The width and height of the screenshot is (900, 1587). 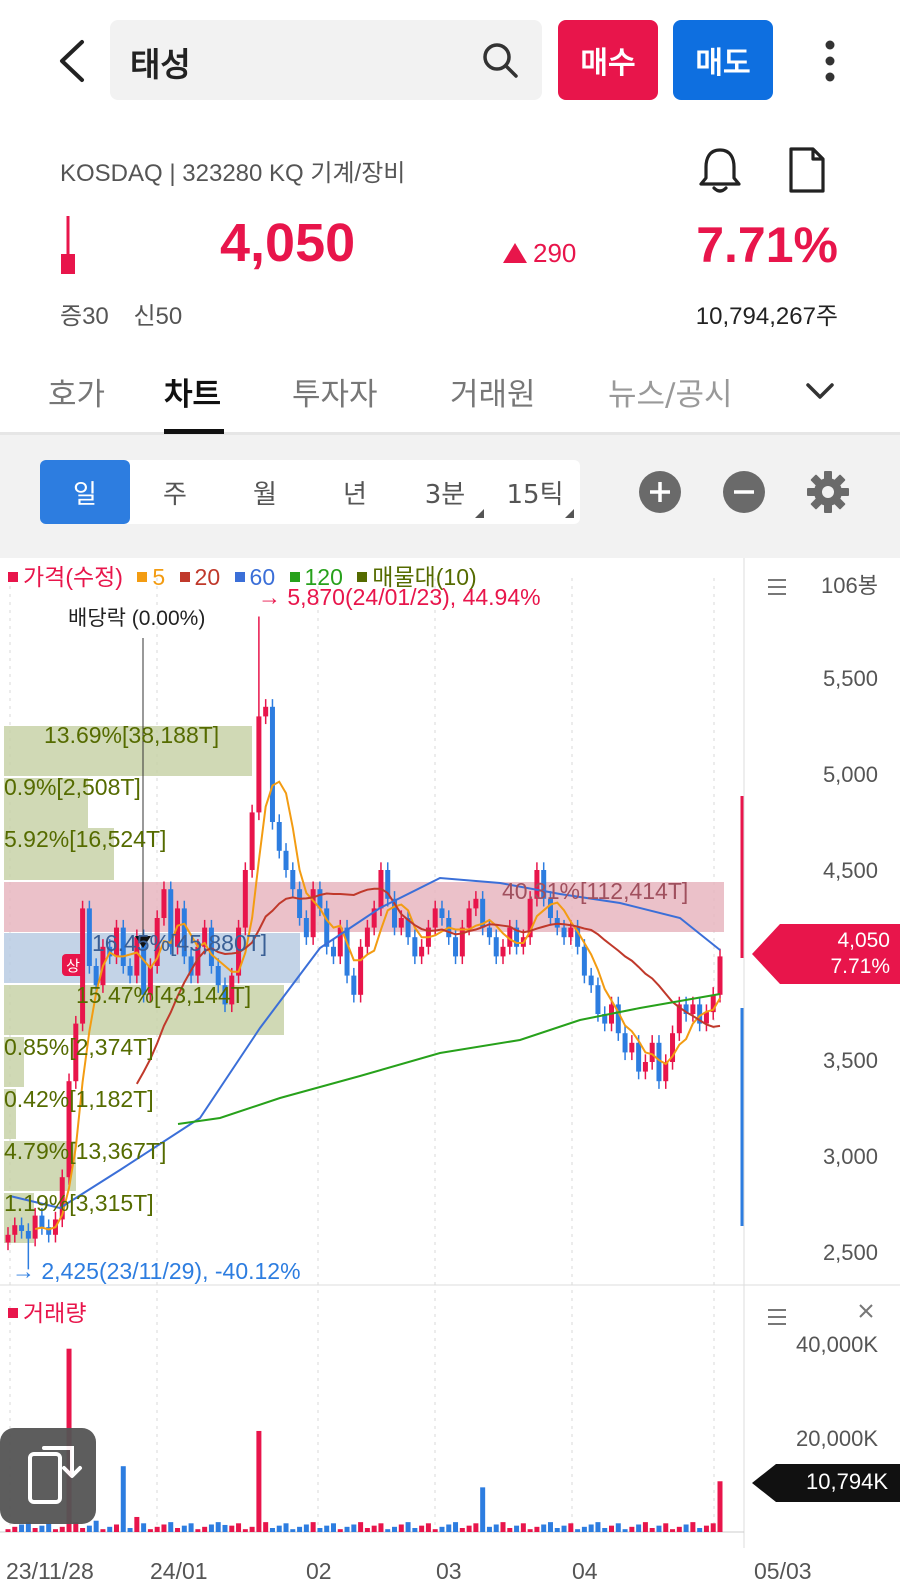 I want to click on tab-broker: 거래원, so click(x=493, y=391).